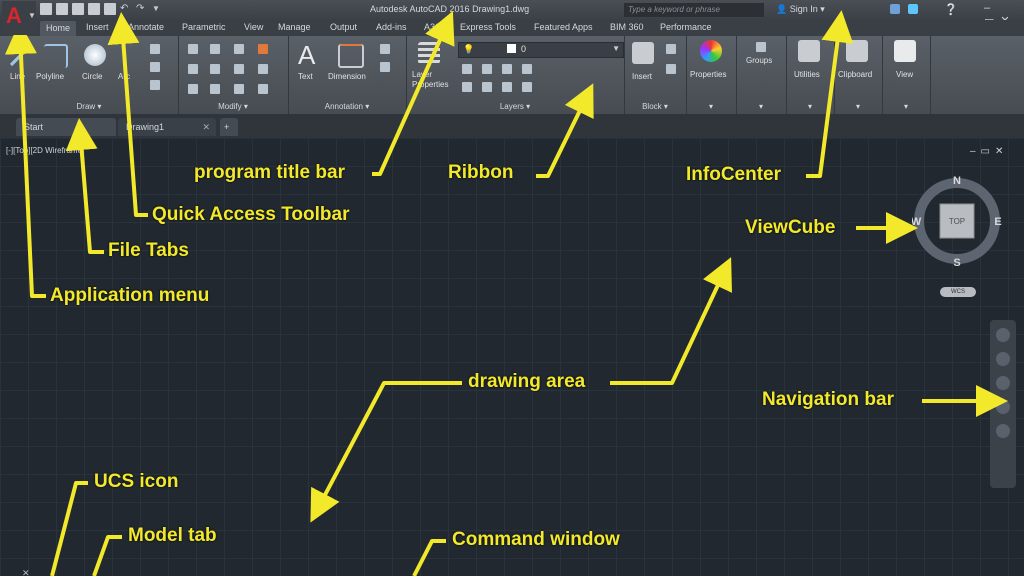 The width and height of the screenshot is (1024, 576). What do you see at coordinates (158, 9) in the screenshot?
I see `customize-qat-icon: ▼` at bounding box center [158, 9].